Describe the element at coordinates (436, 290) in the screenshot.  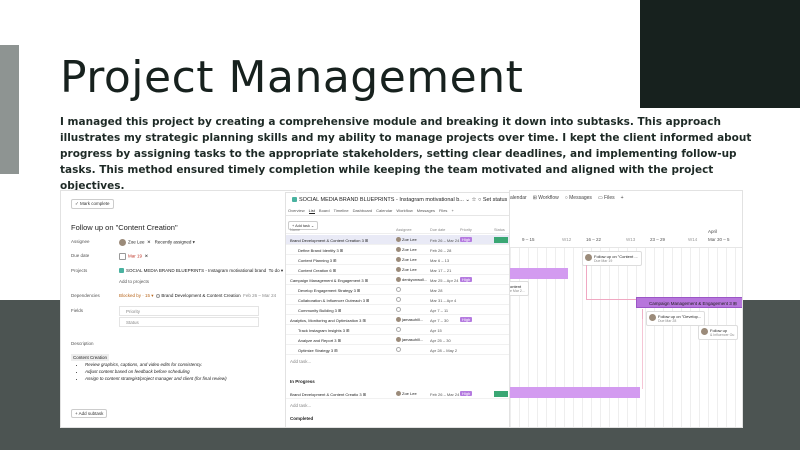
I see `task-due: Mar 28` at that location.